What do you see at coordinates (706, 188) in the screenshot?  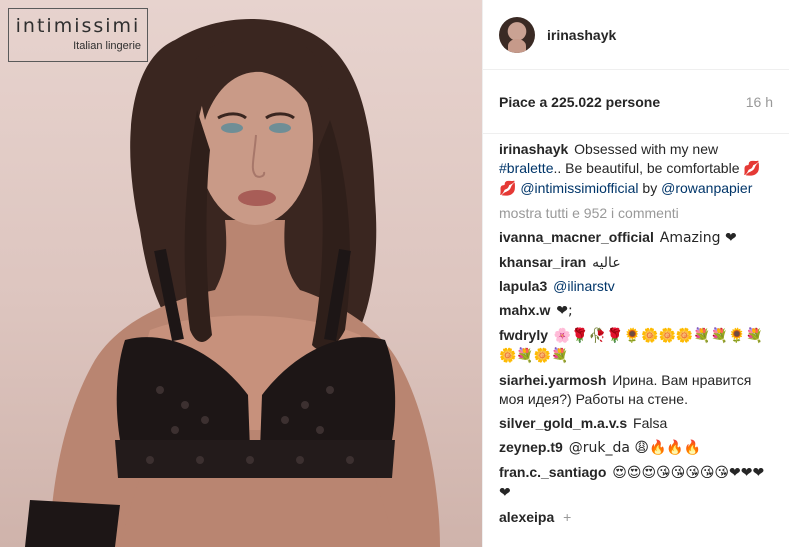 I see `mention-link-2: @rowanpapier` at bounding box center [706, 188].